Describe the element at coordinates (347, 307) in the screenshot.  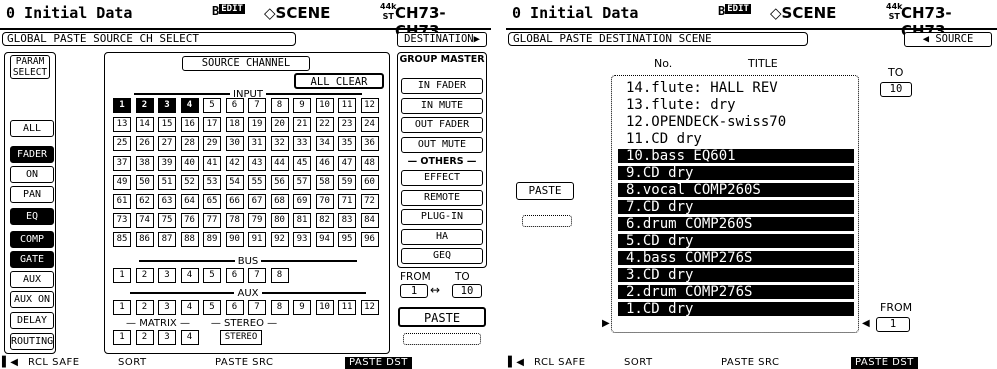
I see `aux-11: 11` at that location.